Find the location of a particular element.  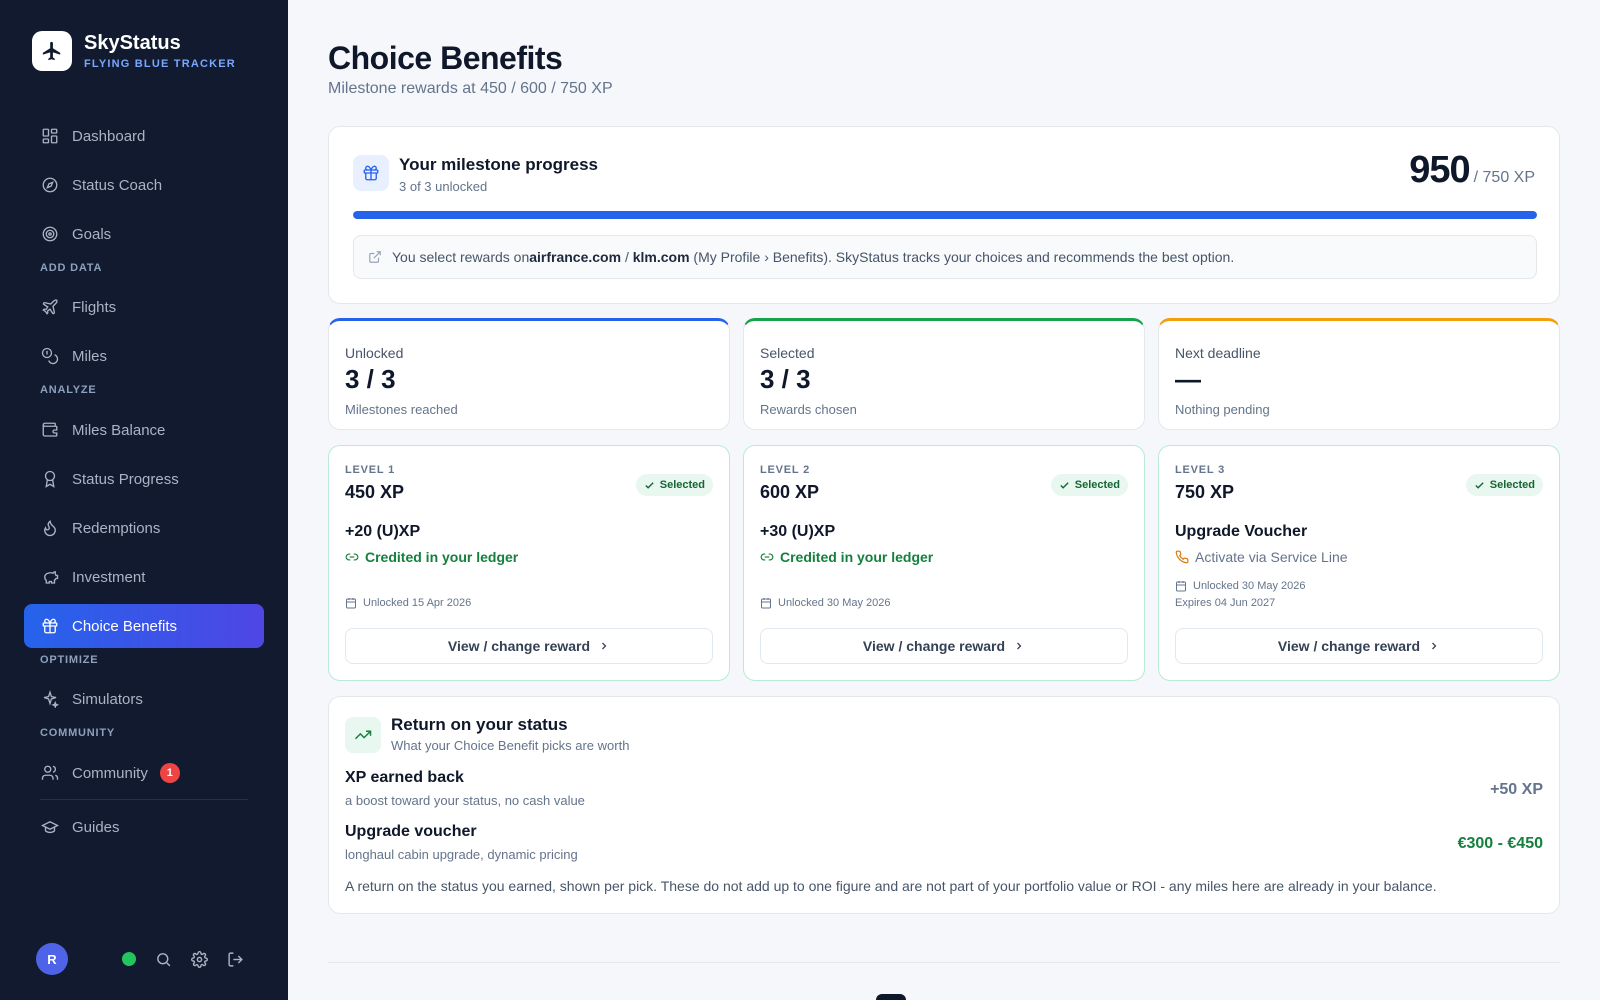

roi-row-title: Upgrade voucher is located at coordinates (411, 831).